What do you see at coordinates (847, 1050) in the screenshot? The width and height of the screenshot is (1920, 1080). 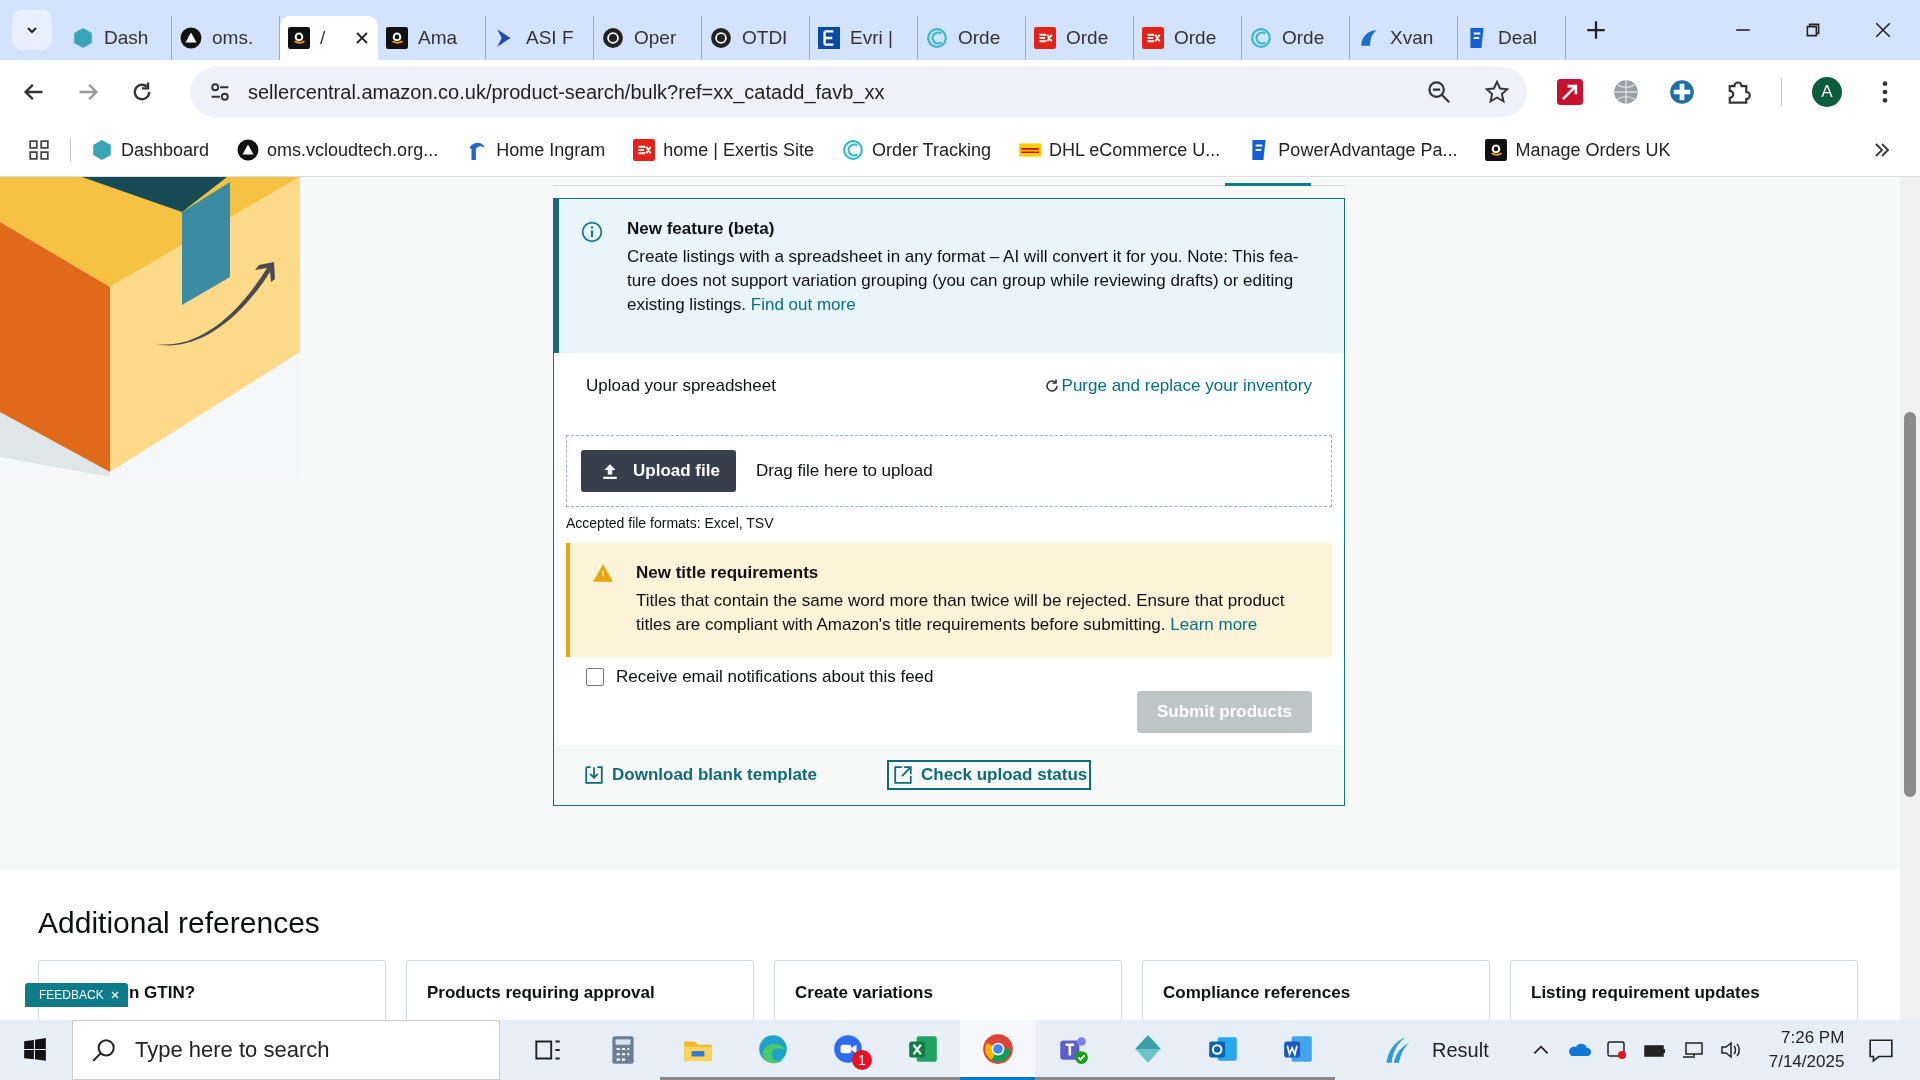 I see `taskbar-button: 1` at bounding box center [847, 1050].